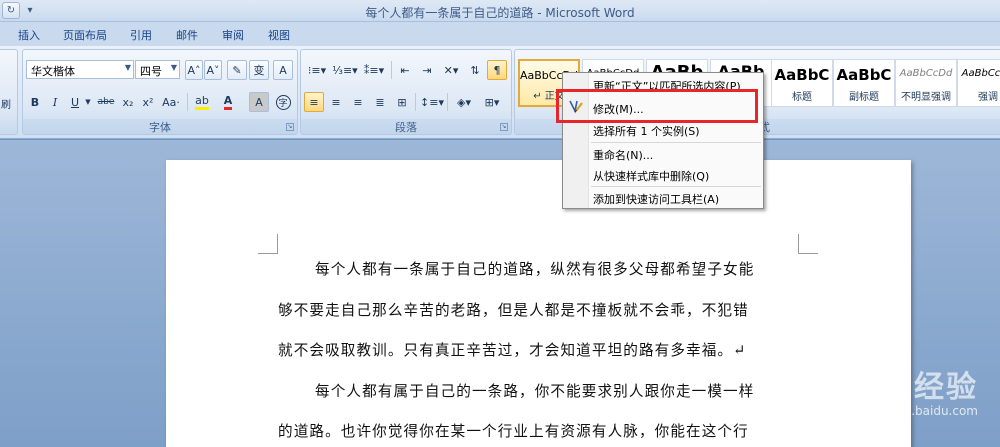 The height and width of the screenshot is (447, 1000). I want to click on style-name: 副标题, so click(864, 97).